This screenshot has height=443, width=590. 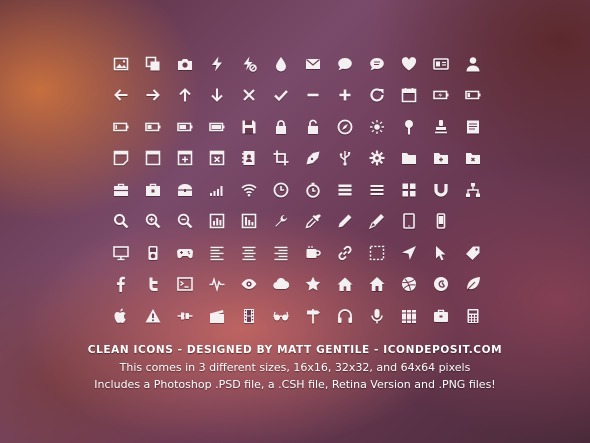 I want to click on wrench-icon, so click(x=281, y=221).